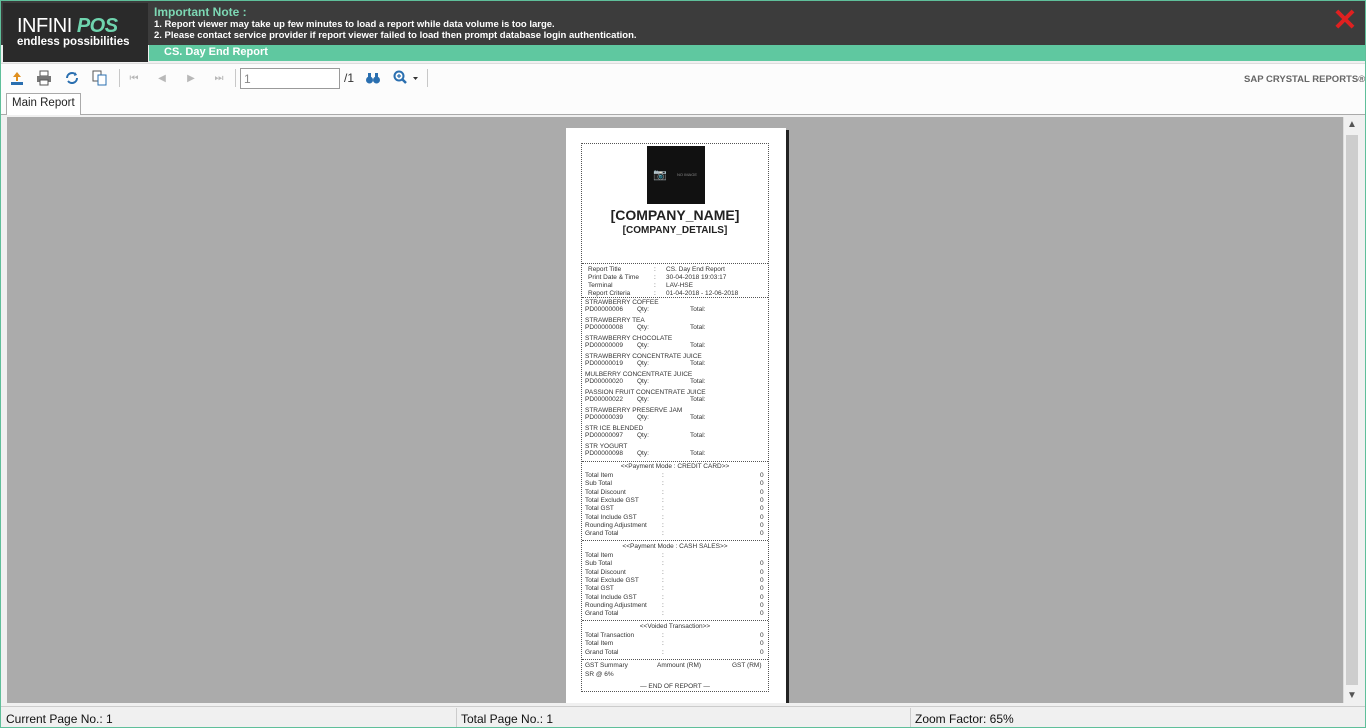 The image size is (1366, 728). I want to click on page-total: /1, so click(349, 78).